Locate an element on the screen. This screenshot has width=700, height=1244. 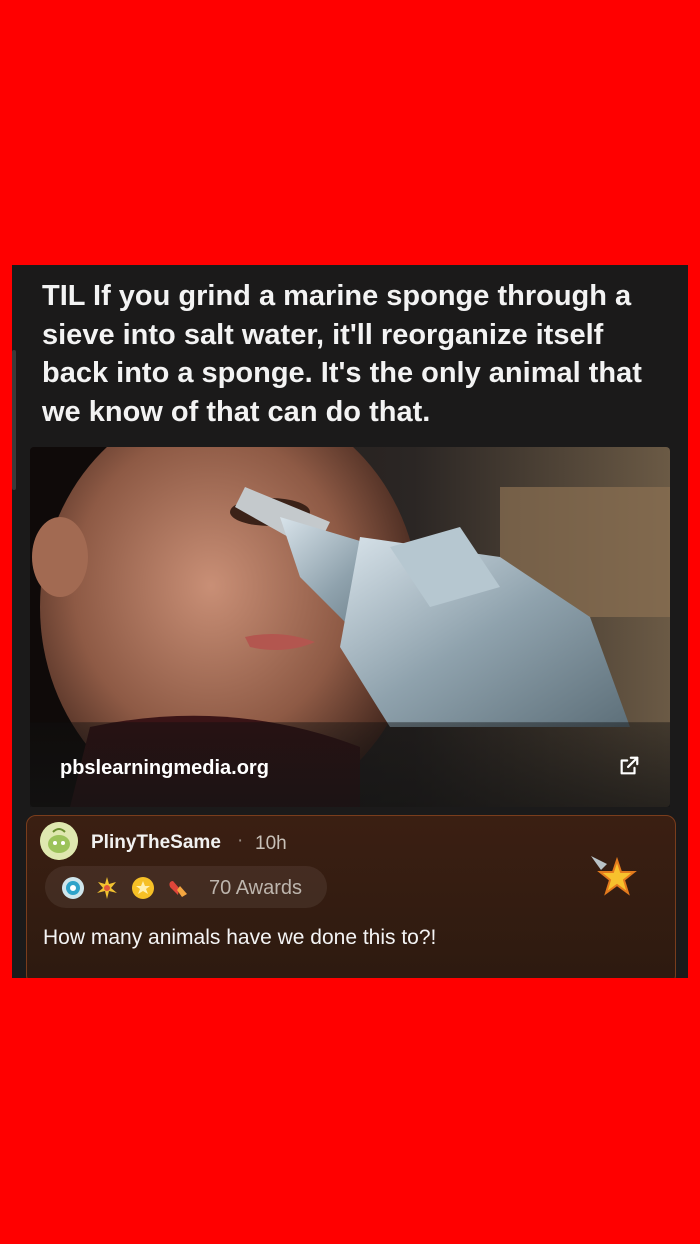
comment-time: 10h is located at coordinates (271, 843).